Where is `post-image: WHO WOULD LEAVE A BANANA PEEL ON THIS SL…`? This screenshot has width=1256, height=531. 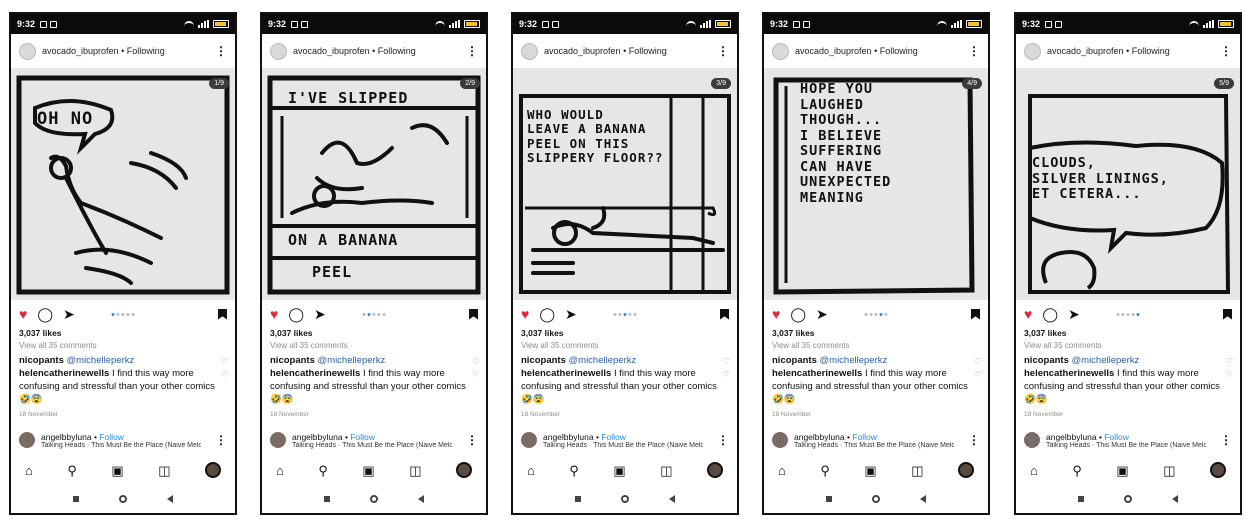 post-image: WHO WOULD LEAVE A BANANA PEEL ON THIS SL… is located at coordinates (625, 184).